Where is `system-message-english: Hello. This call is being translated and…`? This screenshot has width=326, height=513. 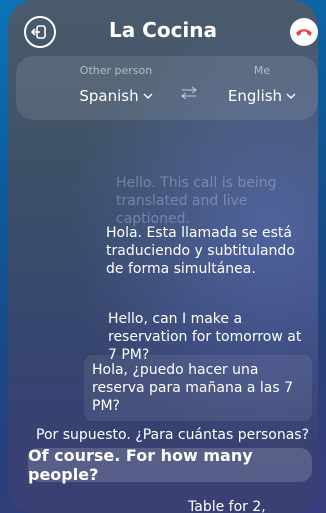 system-message-english: Hello. This call is being translated and… is located at coordinates (196, 201).